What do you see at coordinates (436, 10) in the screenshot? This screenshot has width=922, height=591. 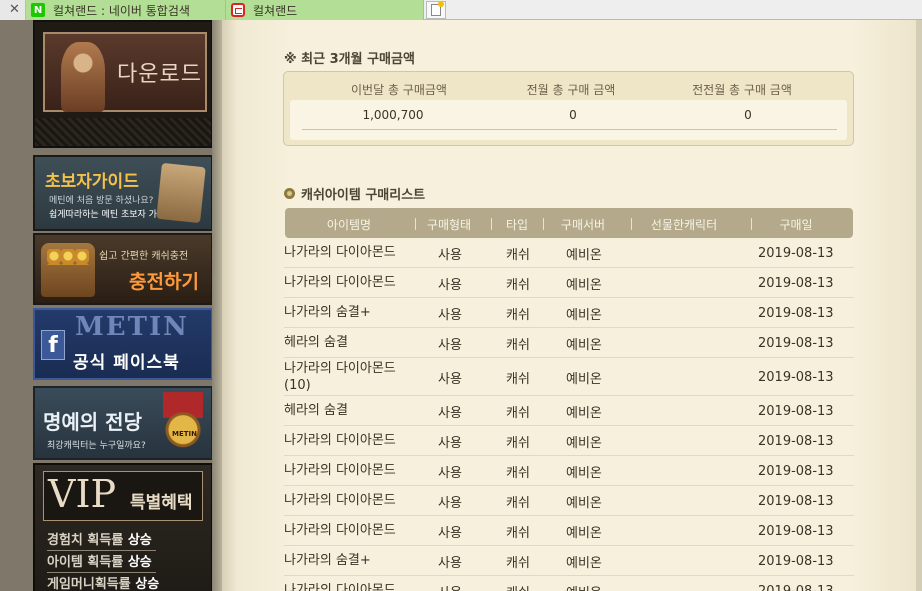 I see `new-tab-button` at bounding box center [436, 10].